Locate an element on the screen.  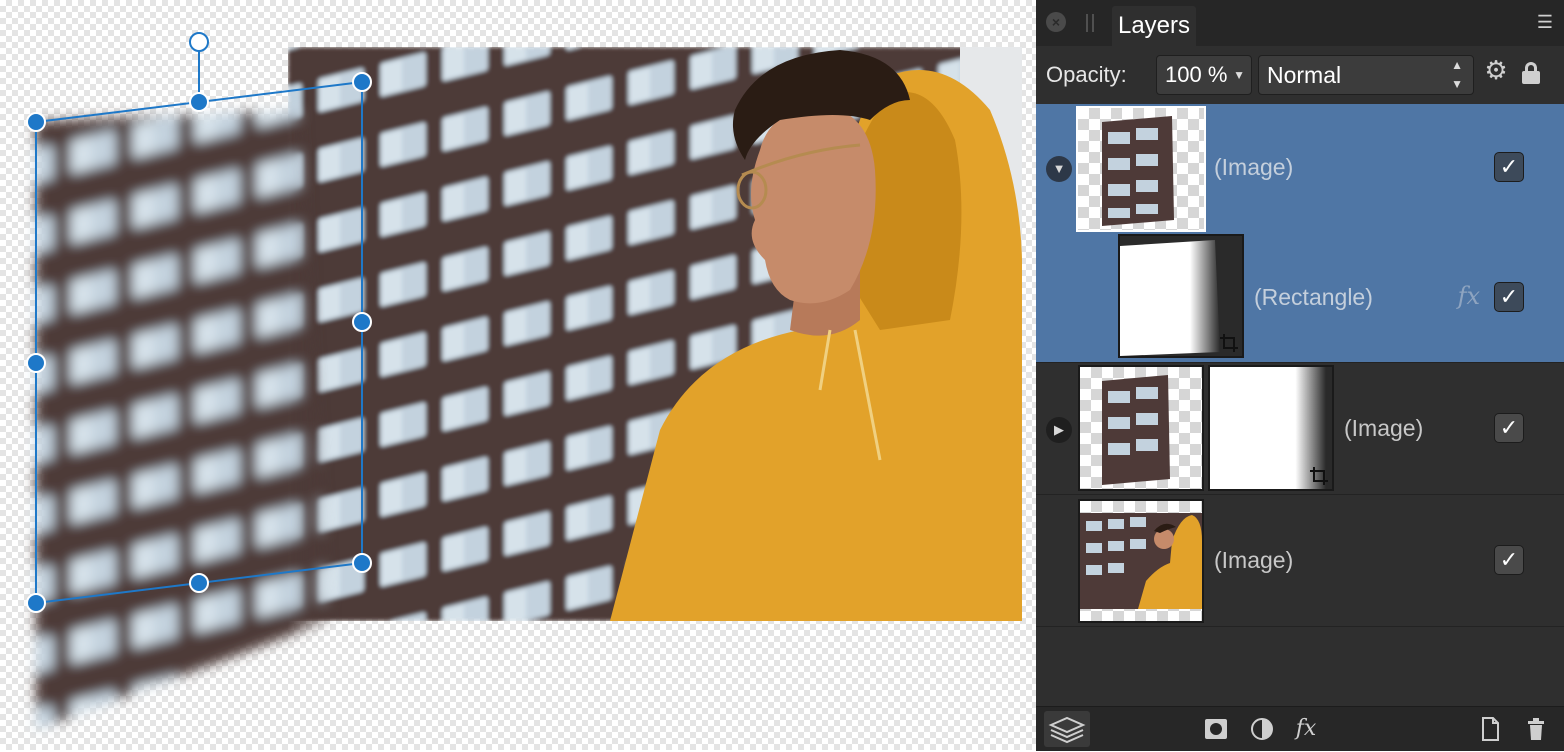
trash-icon is located at coordinates (1536, 729).